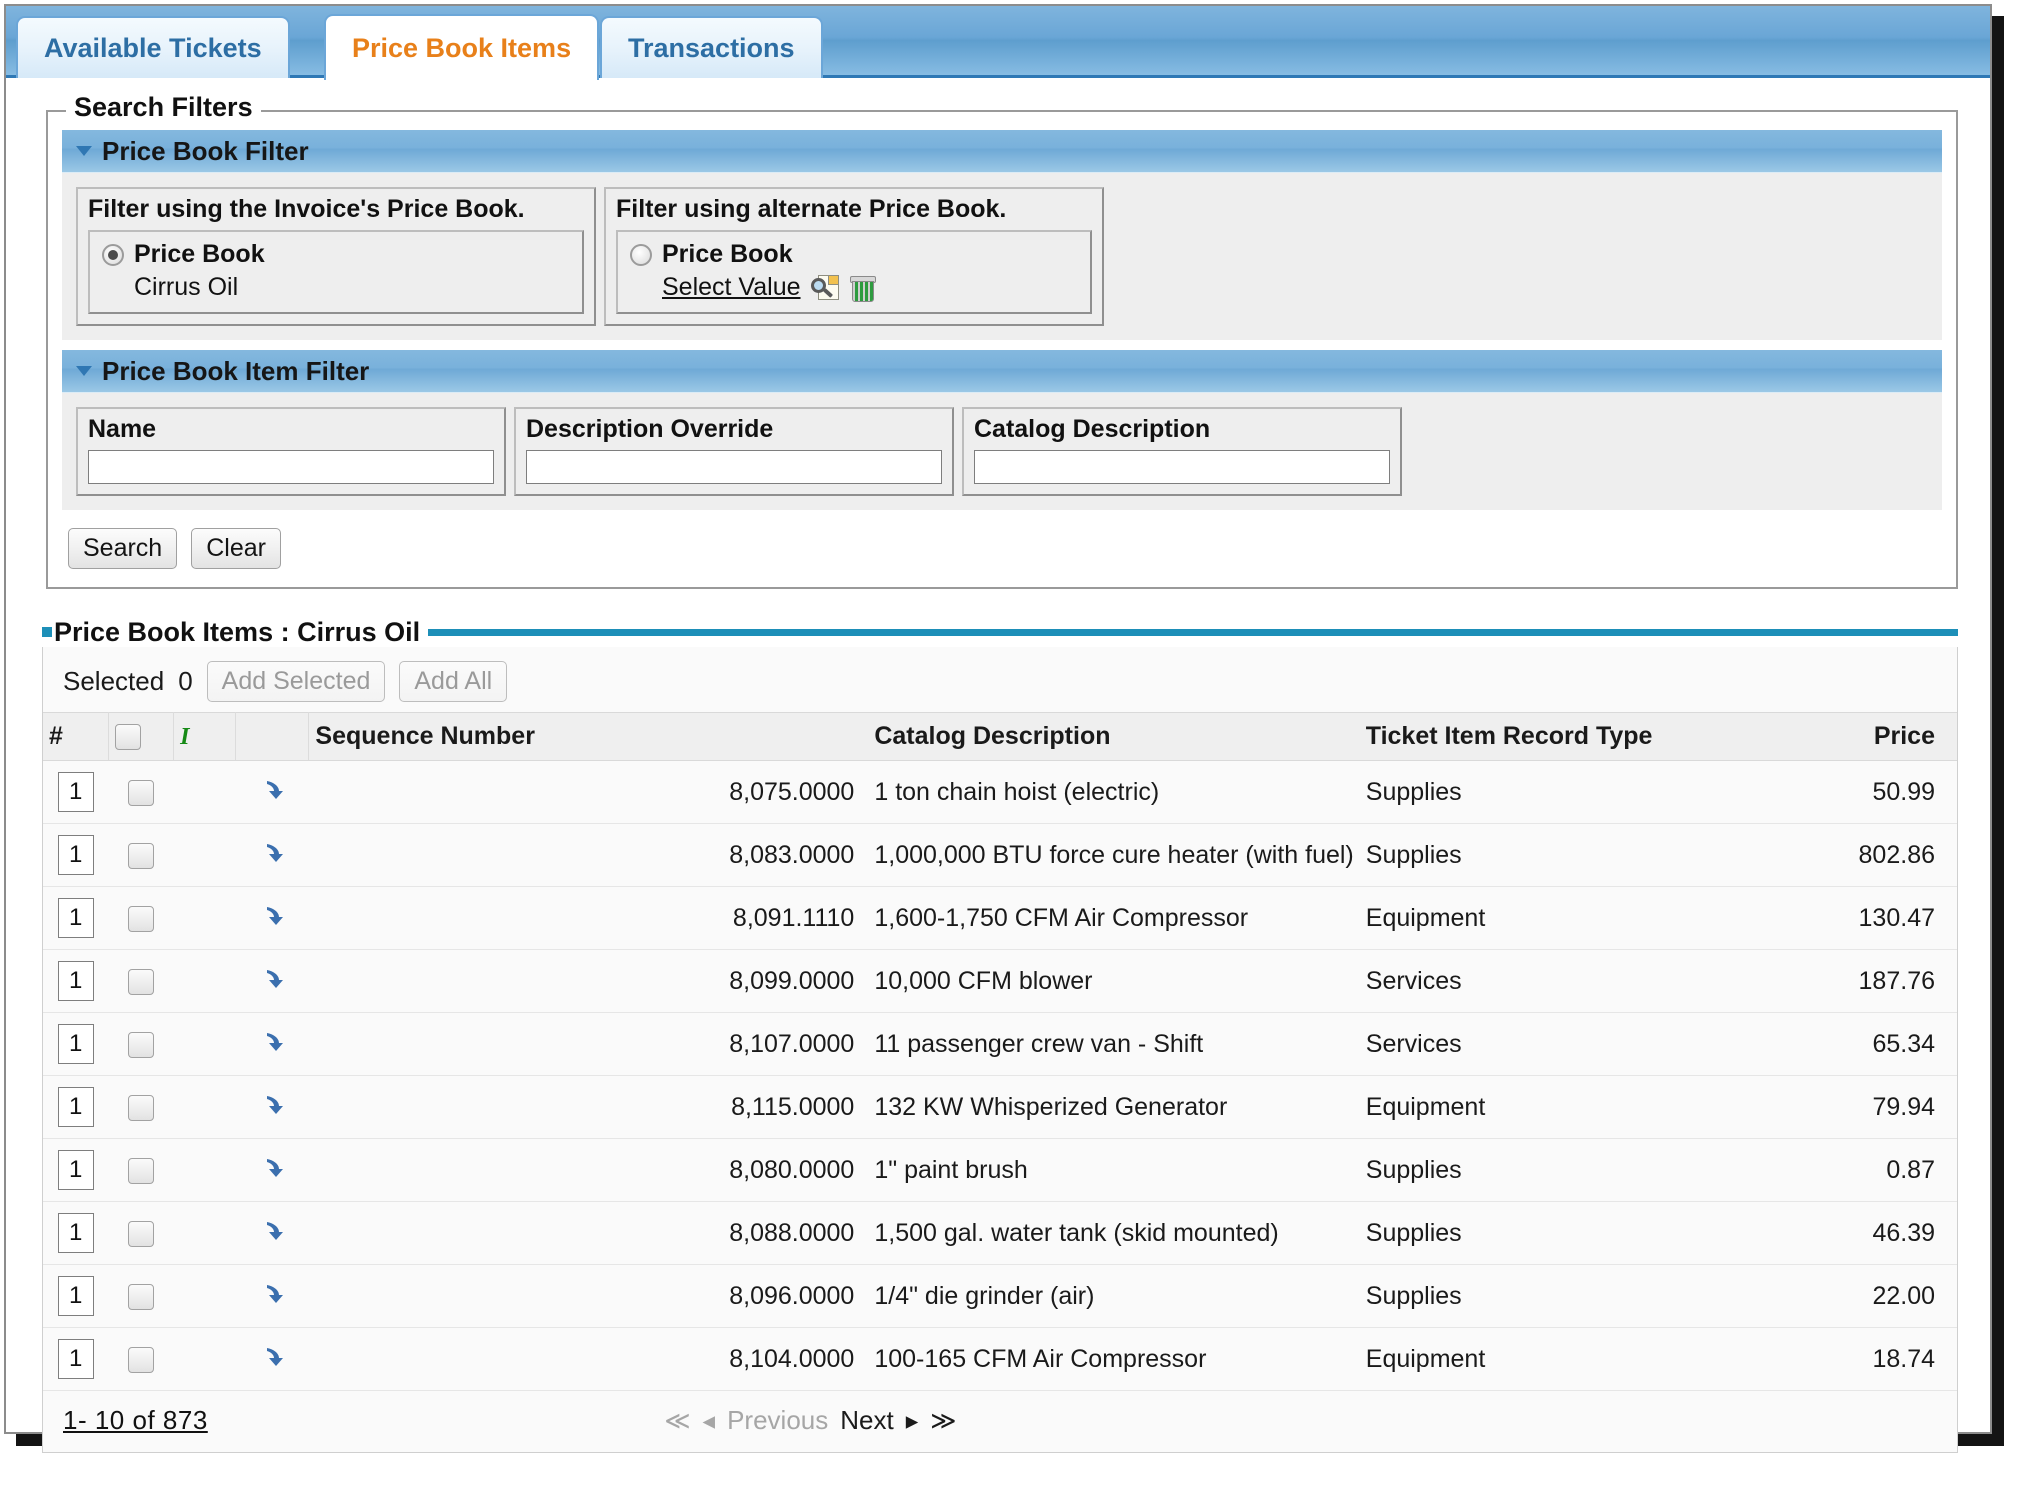 The image size is (2036, 1492). I want to click on select-all-checkbox, so click(127, 737).